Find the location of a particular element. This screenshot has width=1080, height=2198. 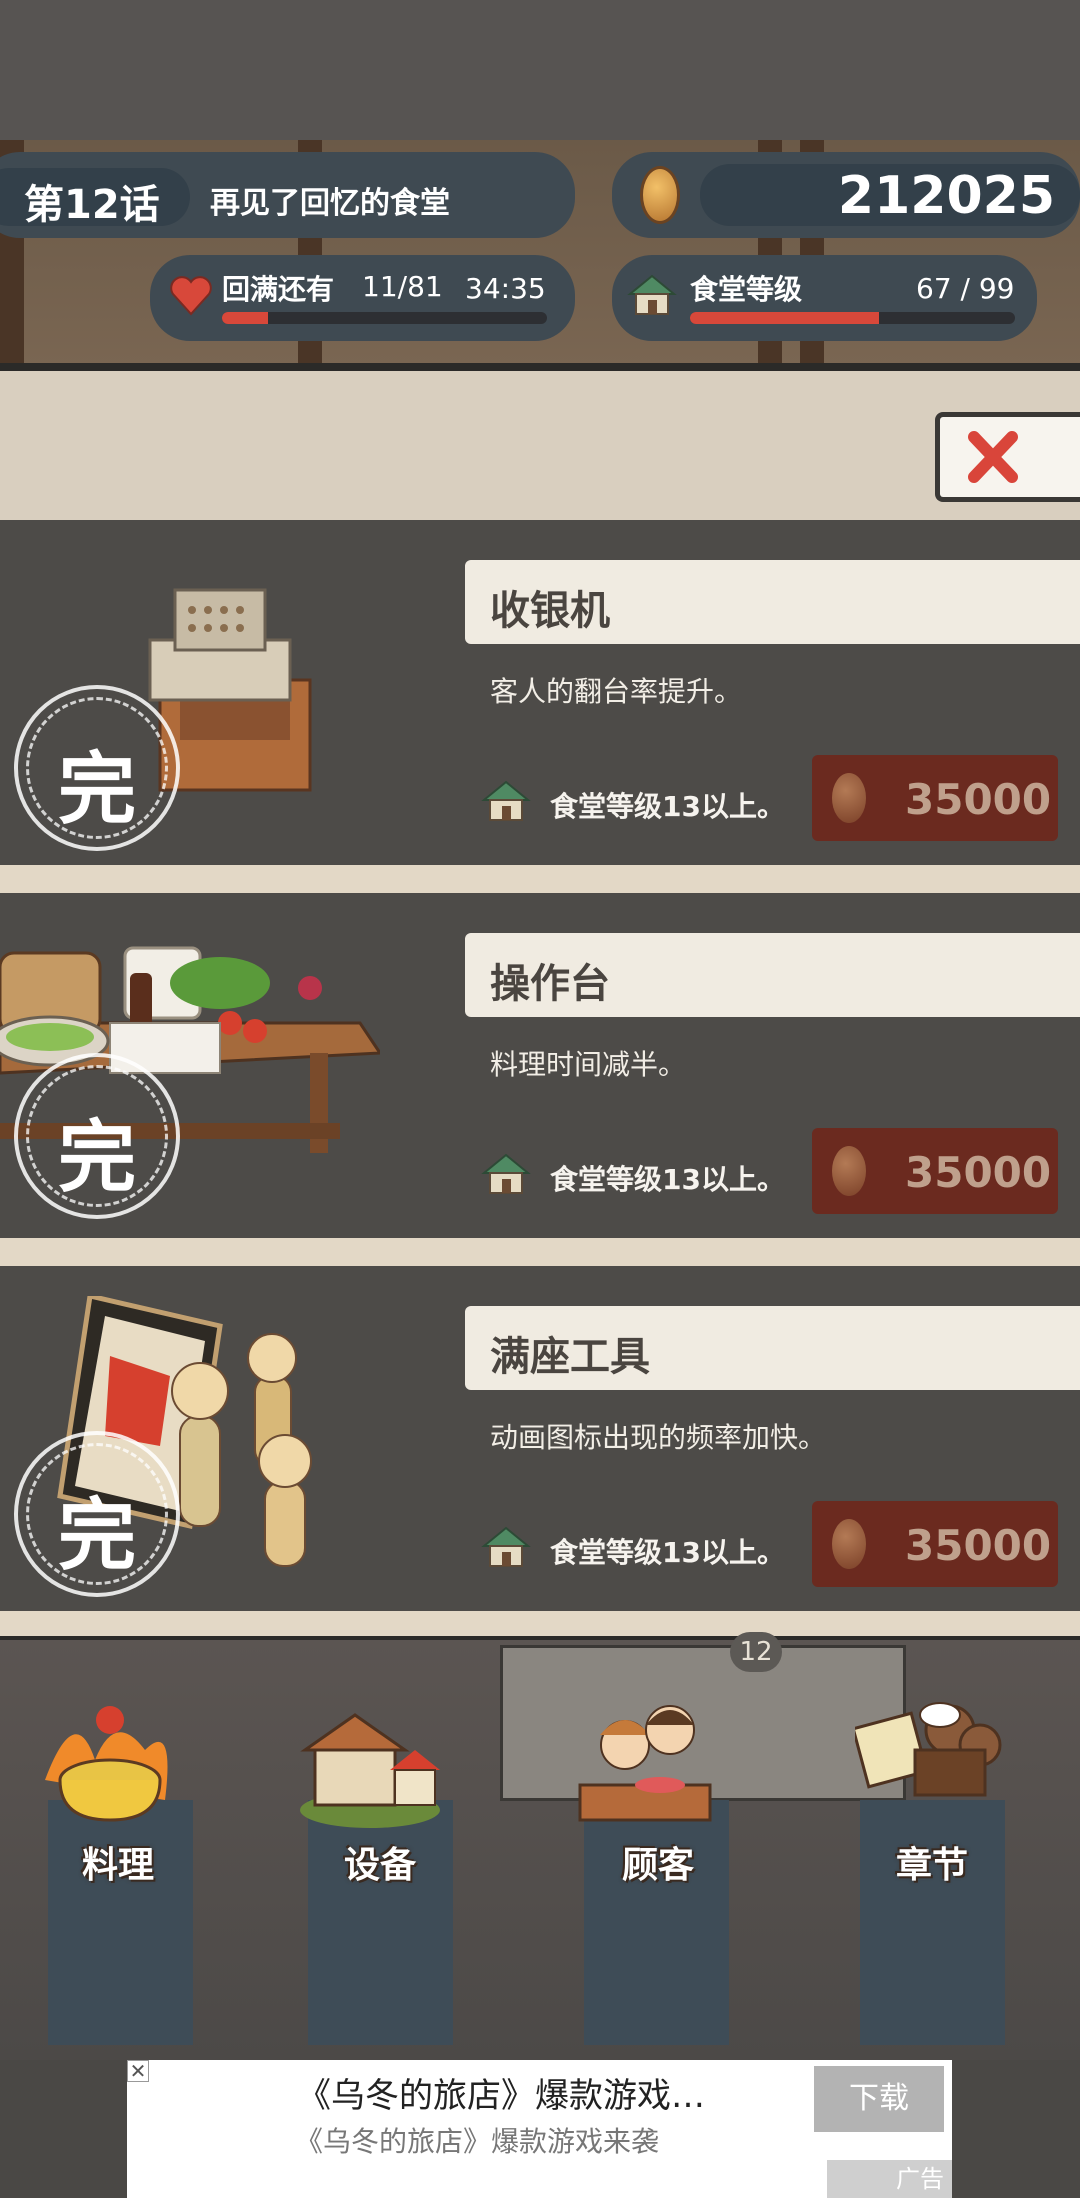

ad-close-icon: ✕ is located at coordinates (138, 2071).